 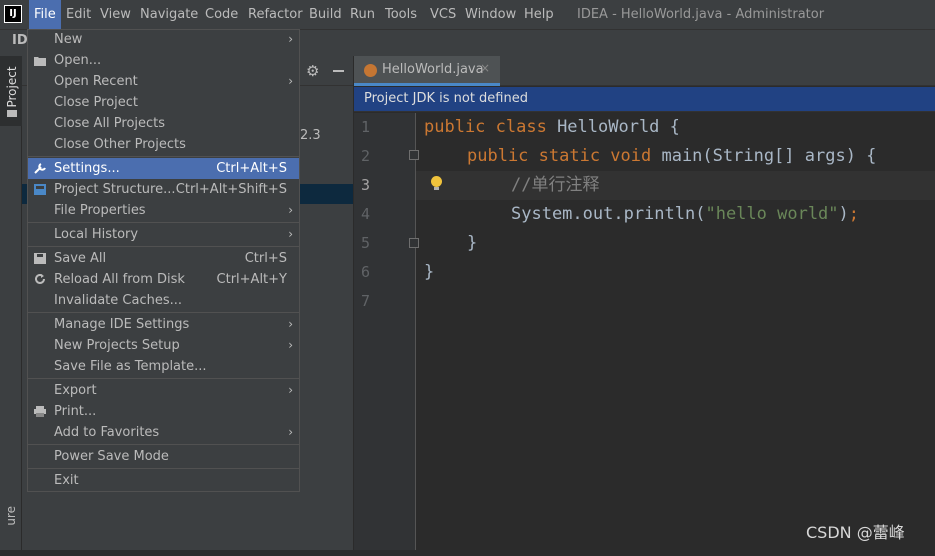 I want to click on watermark: CSDN @蕾峰, so click(x=855, y=532).